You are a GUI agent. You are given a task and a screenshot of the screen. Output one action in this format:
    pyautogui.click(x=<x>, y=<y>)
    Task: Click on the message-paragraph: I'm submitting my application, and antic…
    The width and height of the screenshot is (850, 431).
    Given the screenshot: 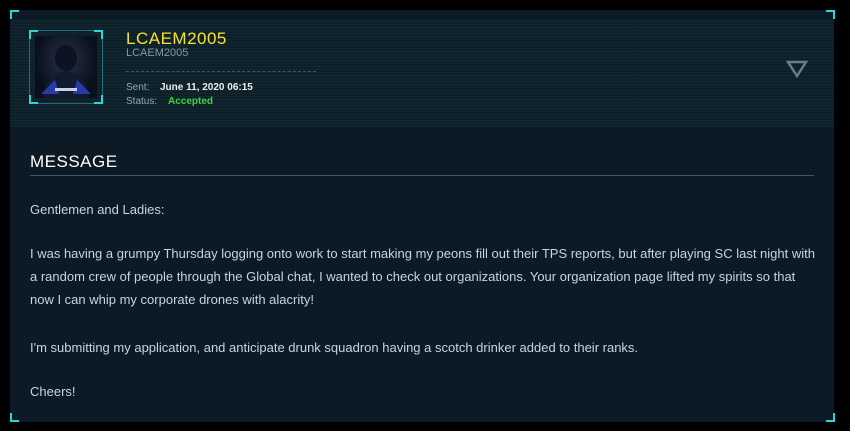 What is the action you would take?
    pyautogui.click(x=334, y=347)
    